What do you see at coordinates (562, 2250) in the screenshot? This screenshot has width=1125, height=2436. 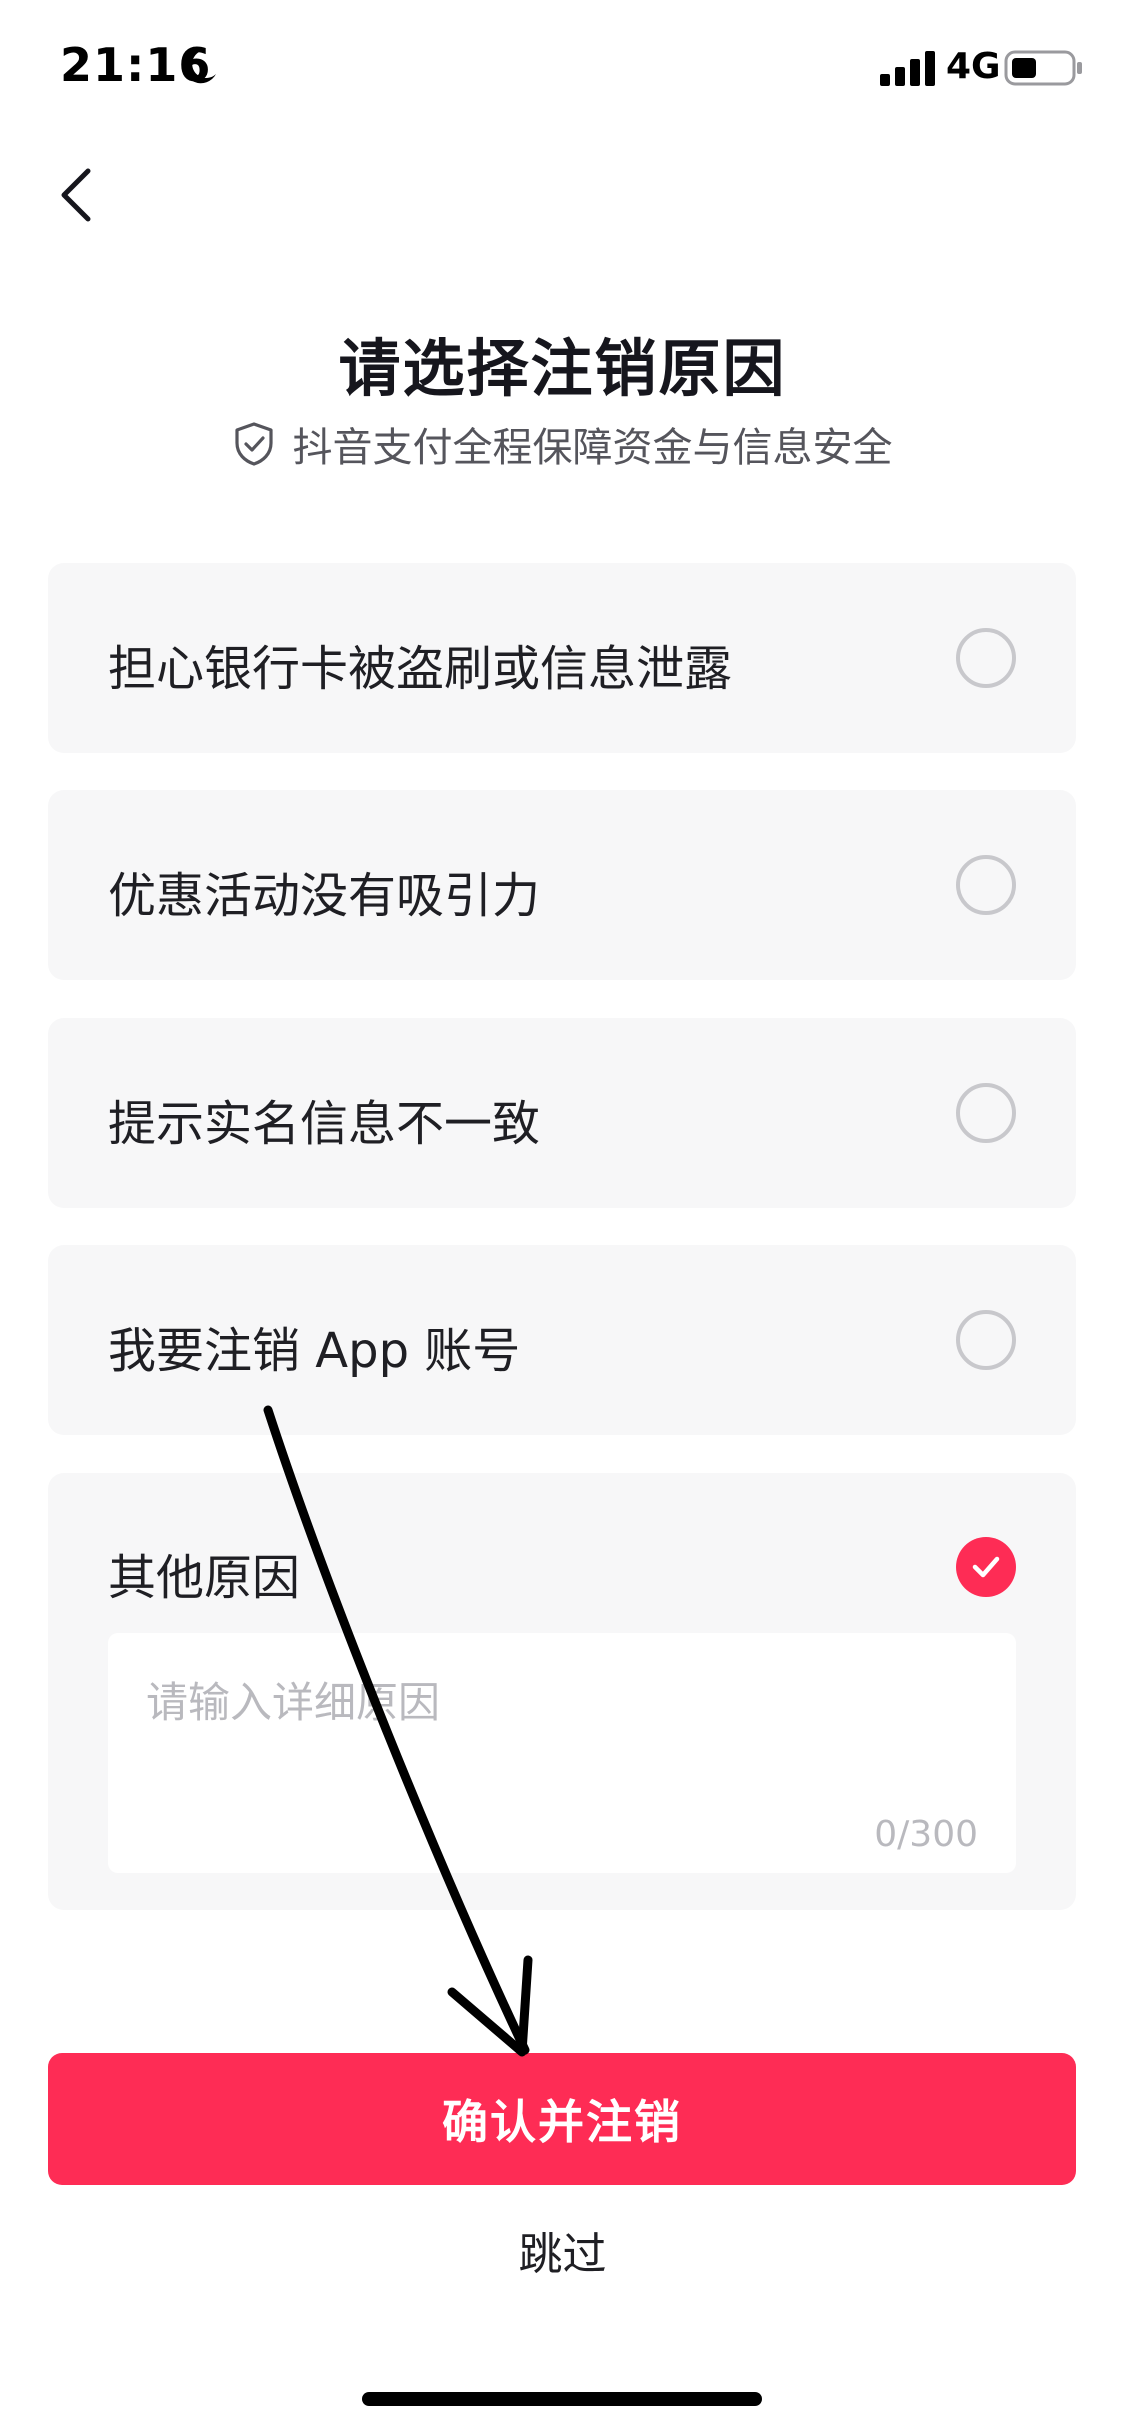 I see `skip-link: 跳过` at bounding box center [562, 2250].